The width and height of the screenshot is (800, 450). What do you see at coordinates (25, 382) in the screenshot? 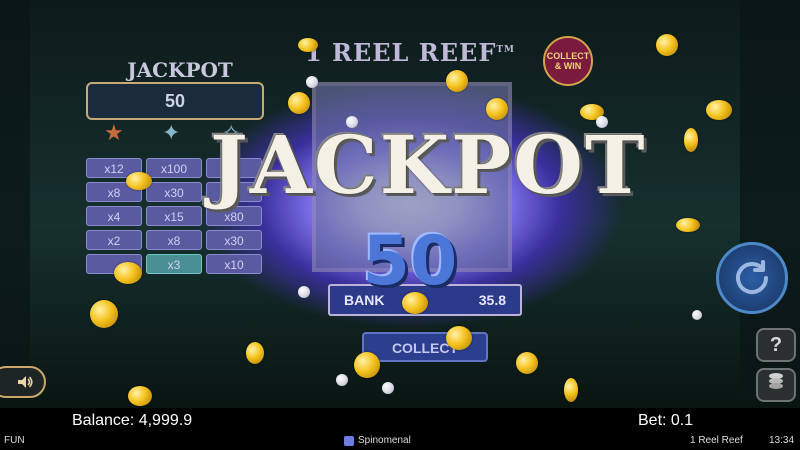
I see `speaker-icon` at bounding box center [25, 382].